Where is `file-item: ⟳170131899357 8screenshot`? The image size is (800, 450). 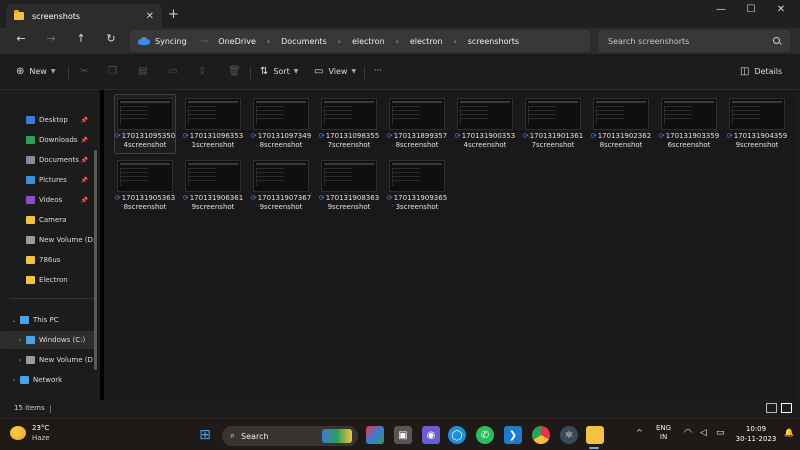
file-item: ⟳170131899357 8screenshot is located at coordinates (416, 123).